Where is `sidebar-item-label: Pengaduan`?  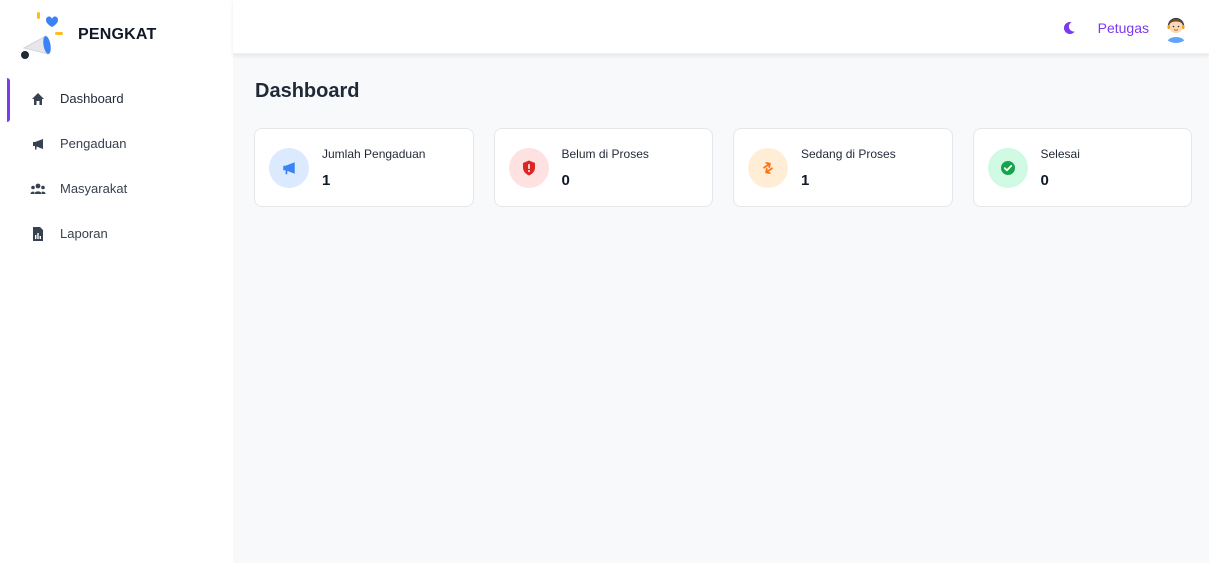 sidebar-item-label: Pengaduan is located at coordinates (93, 143).